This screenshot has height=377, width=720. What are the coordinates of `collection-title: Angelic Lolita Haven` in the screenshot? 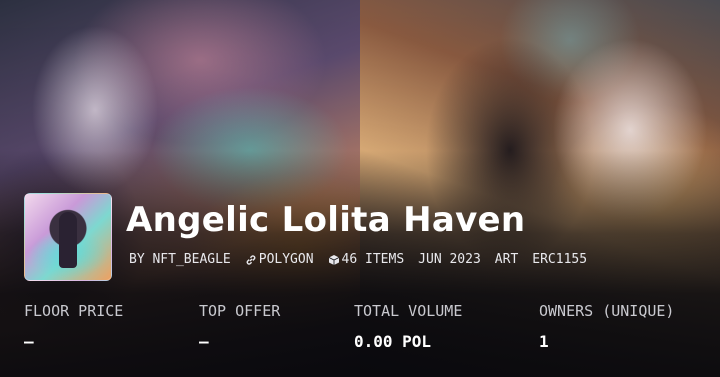 It's located at (326, 220).